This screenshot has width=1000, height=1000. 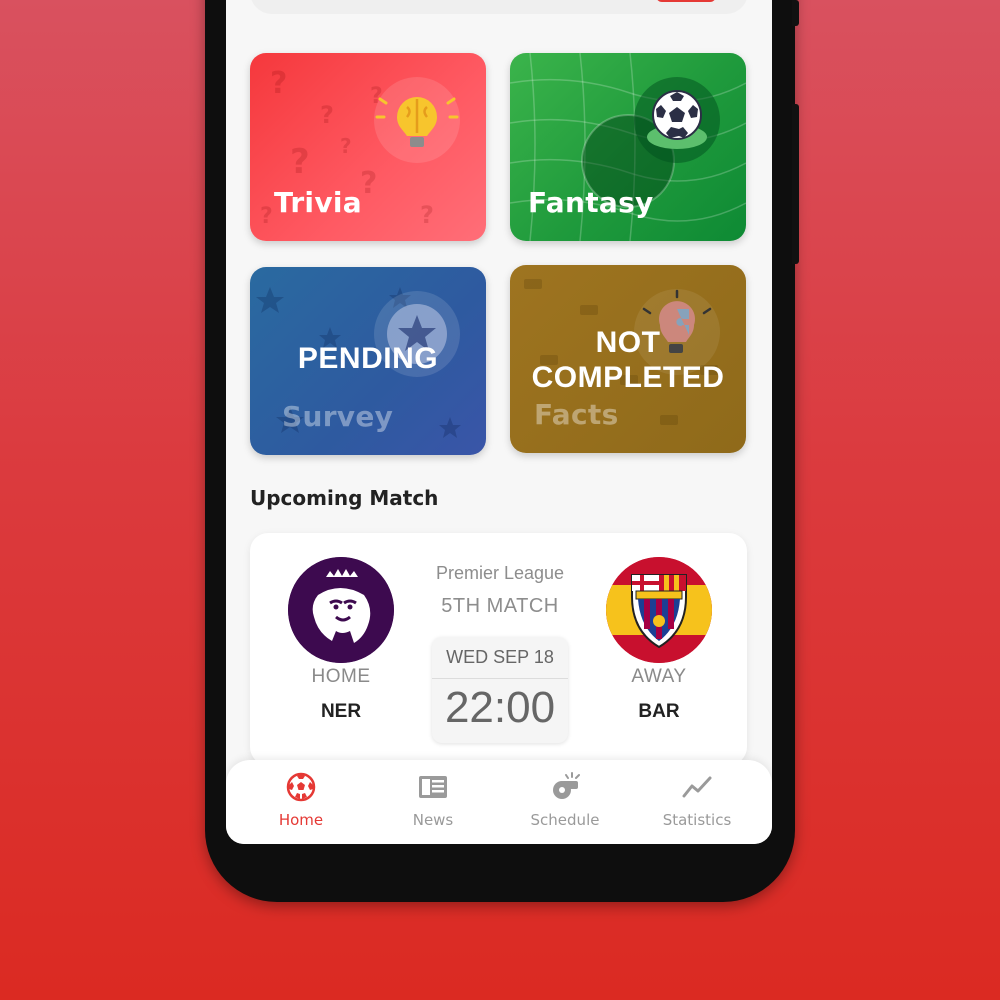 What do you see at coordinates (301, 820) in the screenshot?
I see `nav-home-label: Home` at bounding box center [301, 820].